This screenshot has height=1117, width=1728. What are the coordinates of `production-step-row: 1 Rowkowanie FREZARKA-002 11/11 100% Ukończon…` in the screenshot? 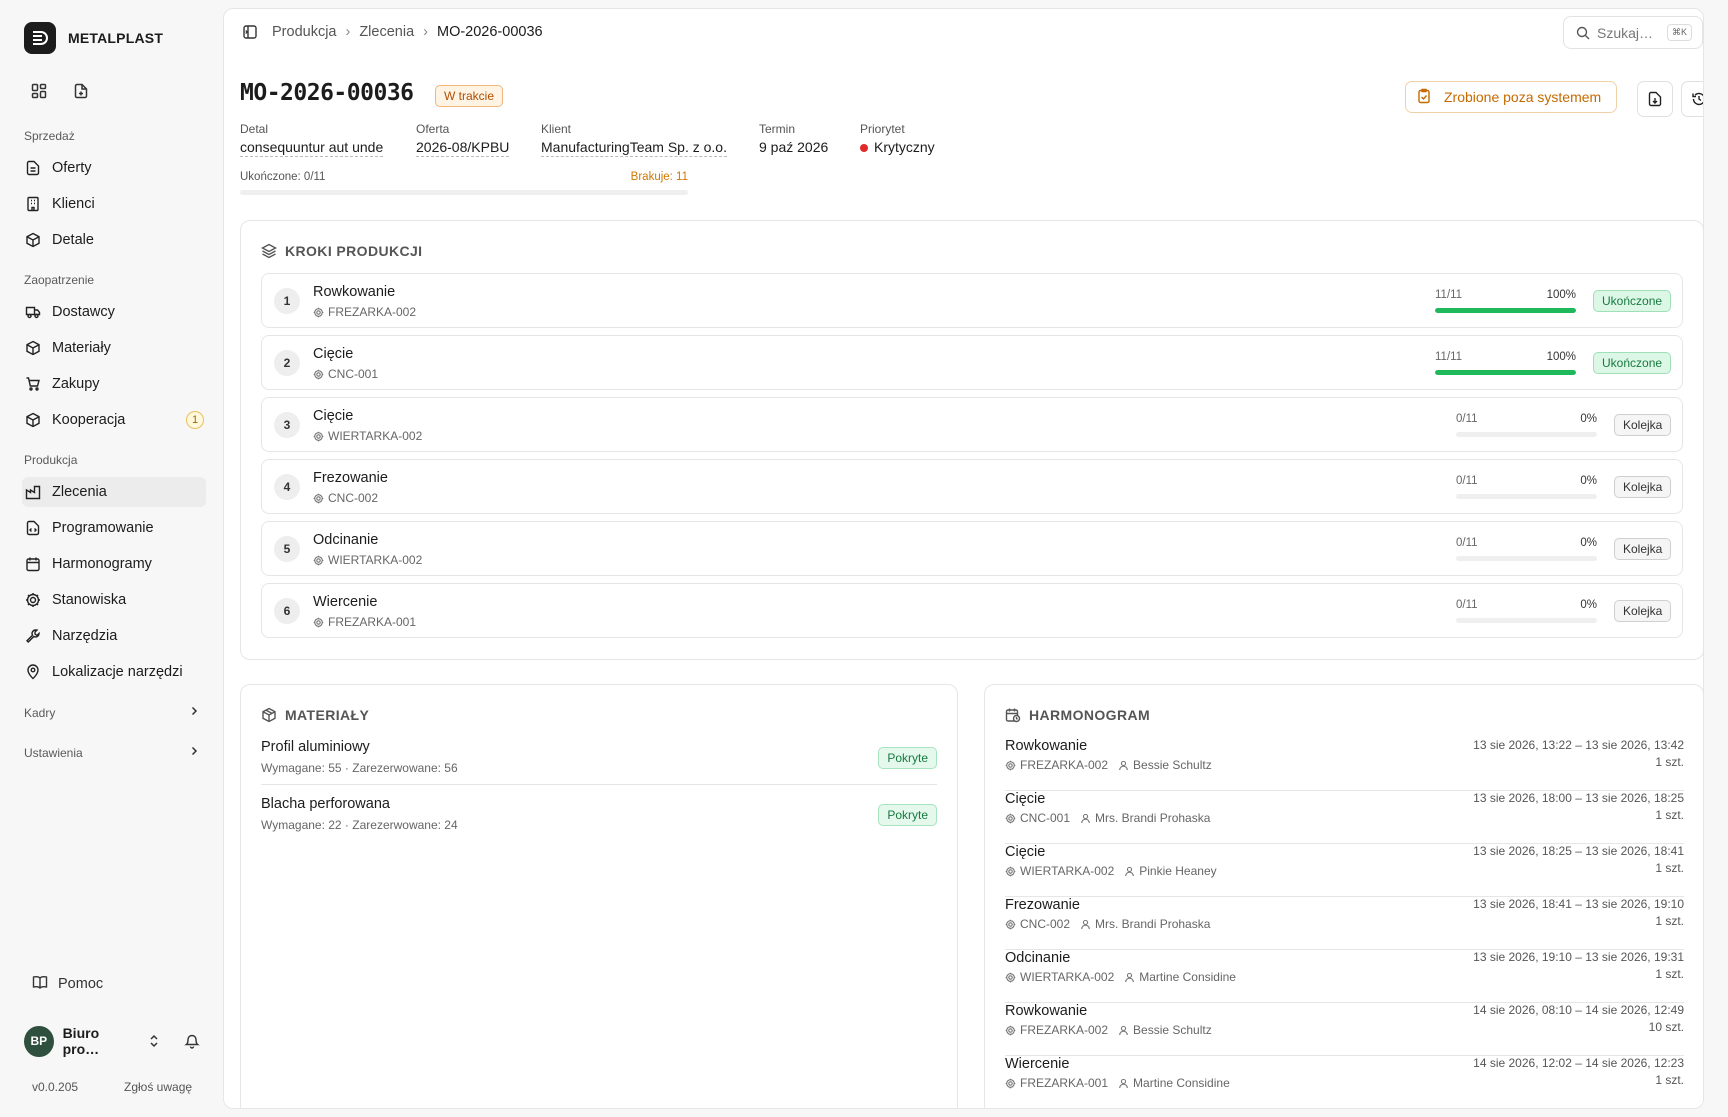 It's located at (972, 300).